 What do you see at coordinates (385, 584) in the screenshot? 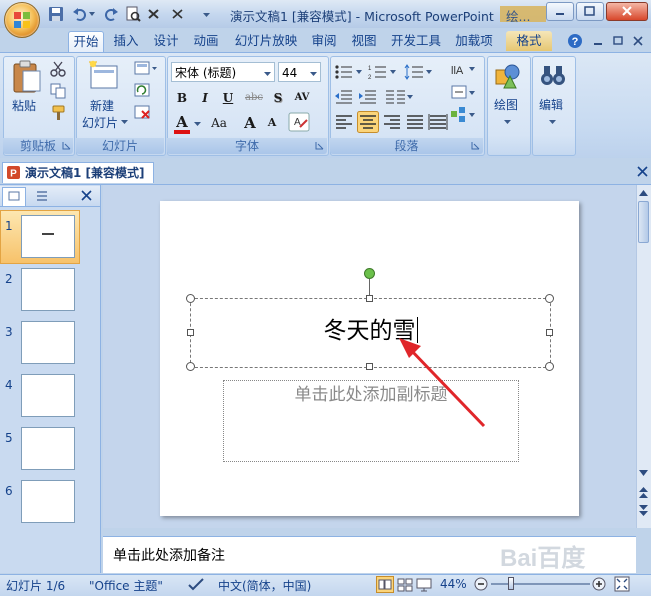
I see `normal-view-button` at bounding box center [385, 584].